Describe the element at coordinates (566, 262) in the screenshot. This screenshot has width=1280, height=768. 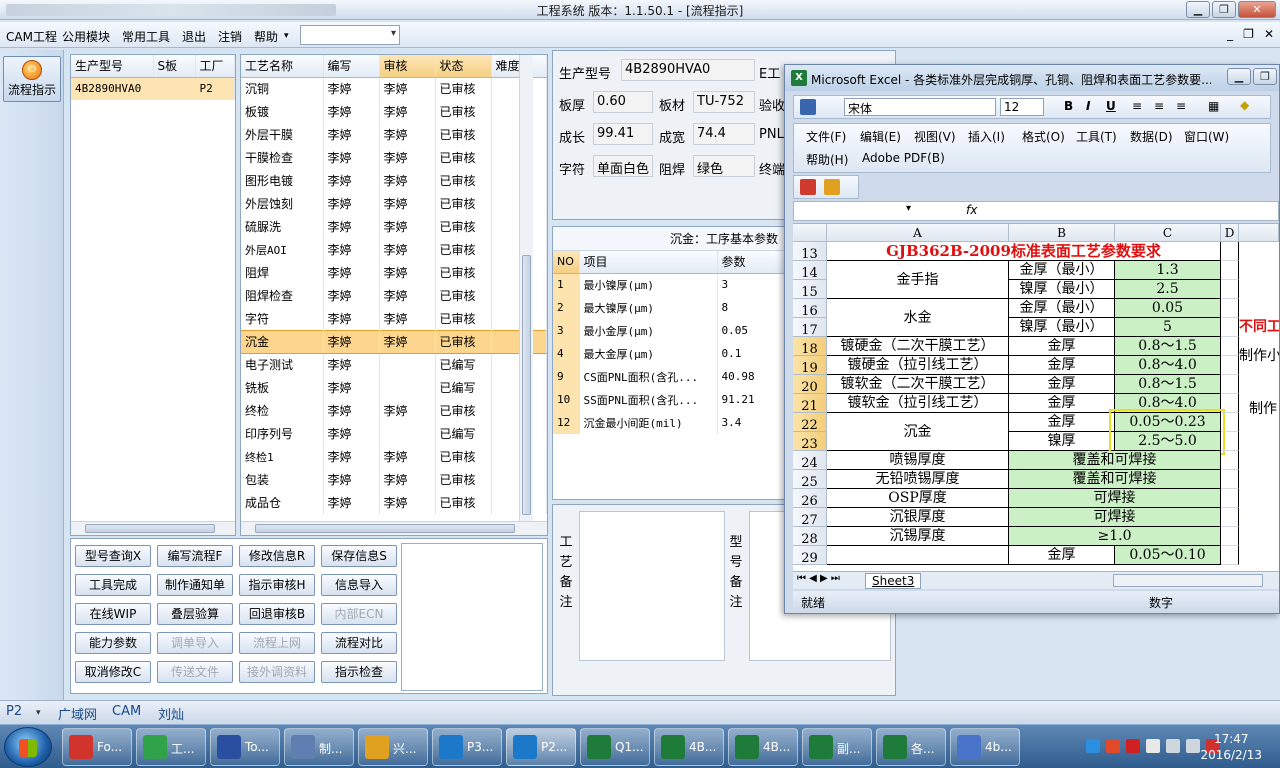
I see `col-no: NO` at that location.